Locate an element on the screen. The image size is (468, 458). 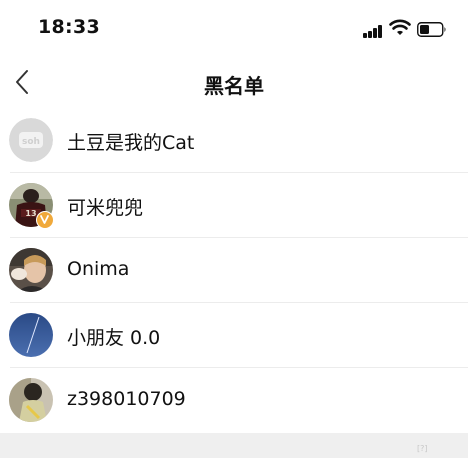
list-item: soh 土豆是我的Cat is located at coordinates (234, 140).